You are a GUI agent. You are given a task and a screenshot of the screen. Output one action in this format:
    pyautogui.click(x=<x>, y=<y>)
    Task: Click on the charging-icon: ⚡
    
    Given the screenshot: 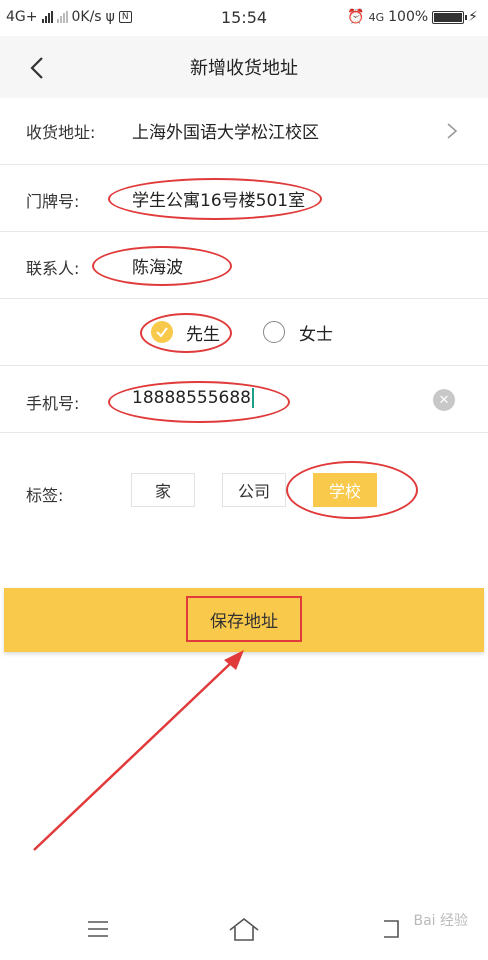 What is the action you would take?
    pyautogui.click(x=473, y=17)
    